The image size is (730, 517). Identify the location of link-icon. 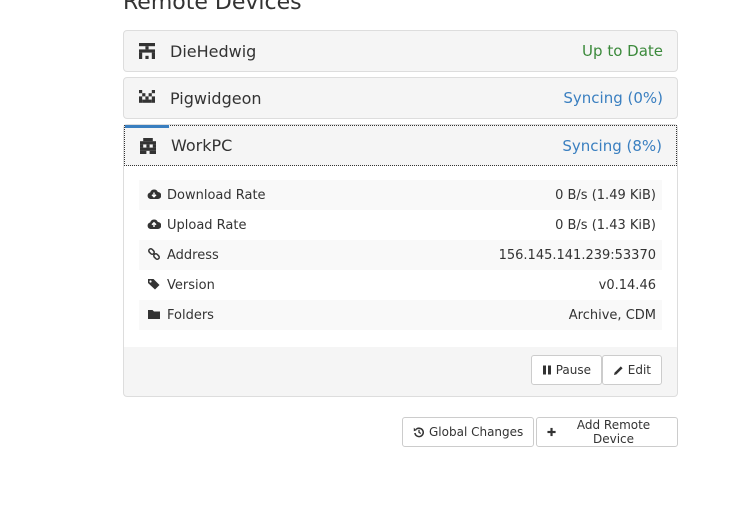
(154, 253).